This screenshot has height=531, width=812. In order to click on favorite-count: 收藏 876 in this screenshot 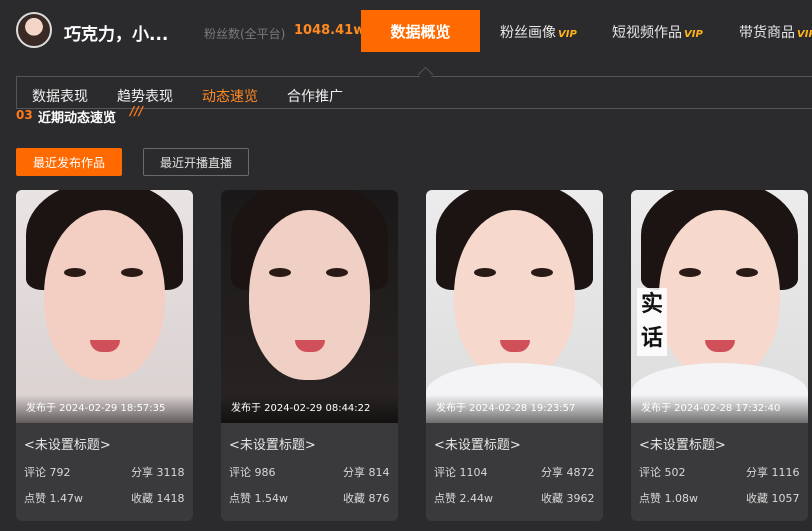, I will do `click(366, 498)`.